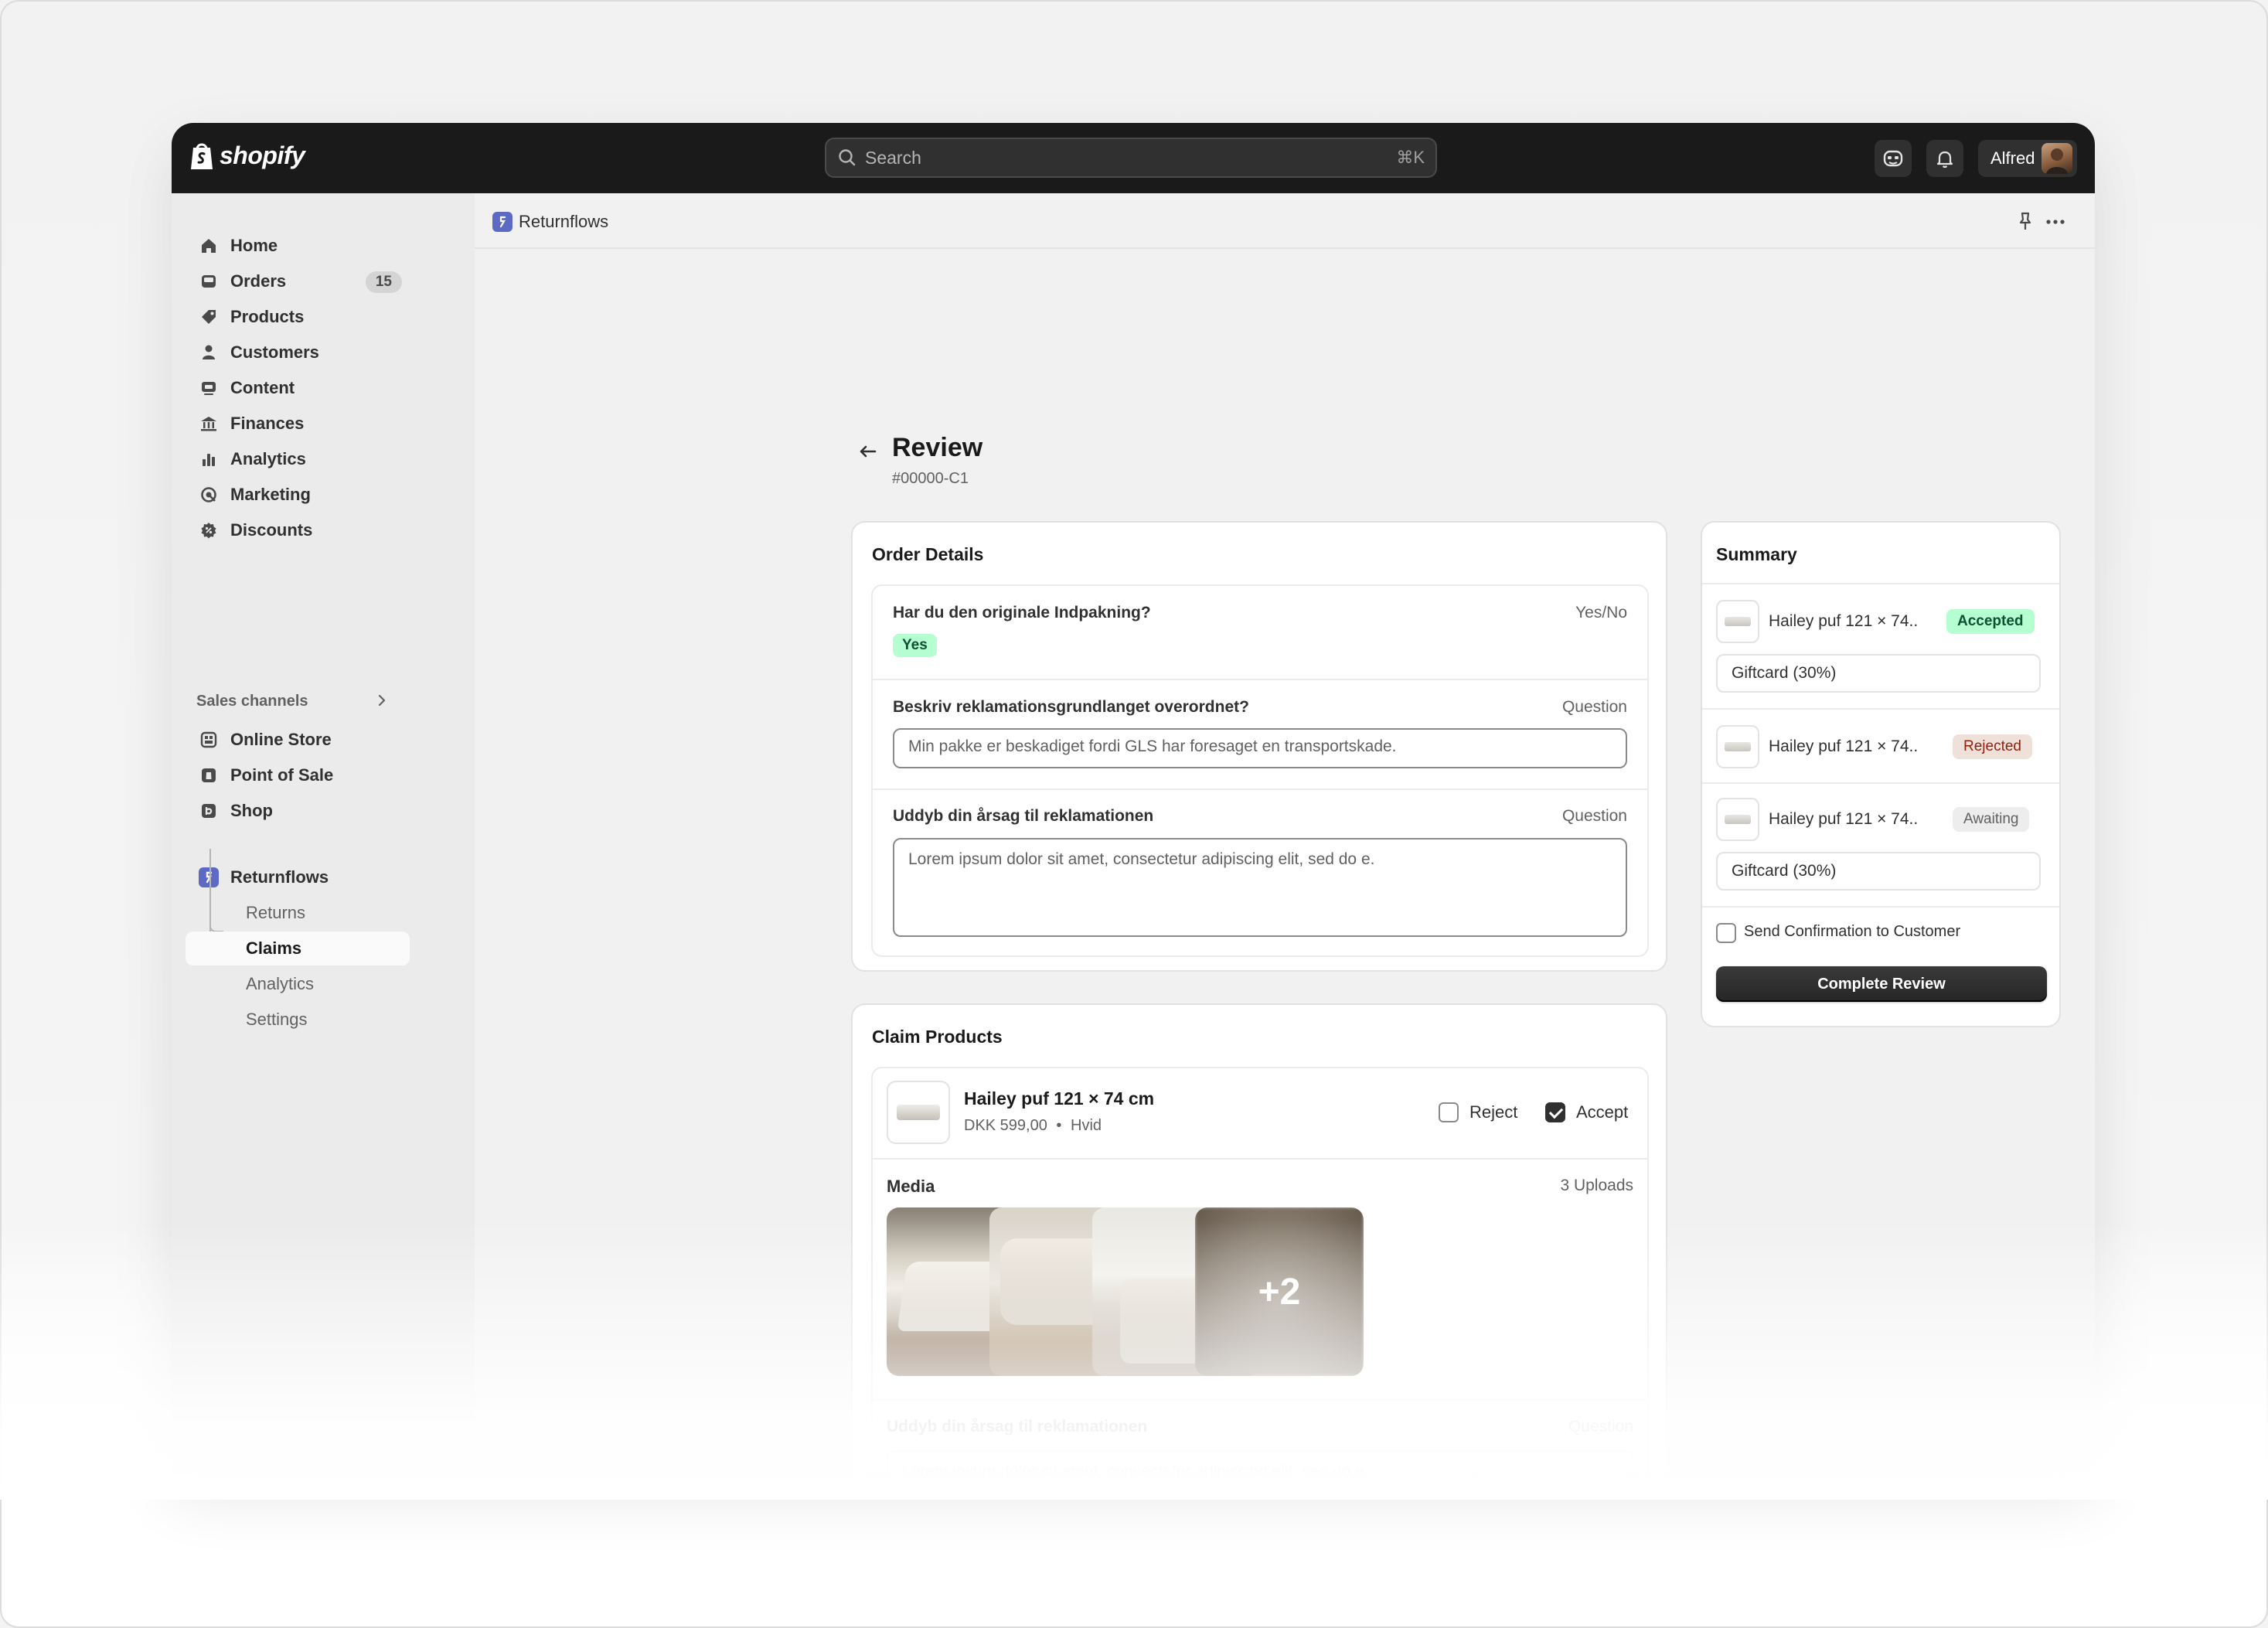 The width and height of the screenshot is (2268, 1628). I want to click on sidebar-item-discounts: Discounts, so click(298, 530).